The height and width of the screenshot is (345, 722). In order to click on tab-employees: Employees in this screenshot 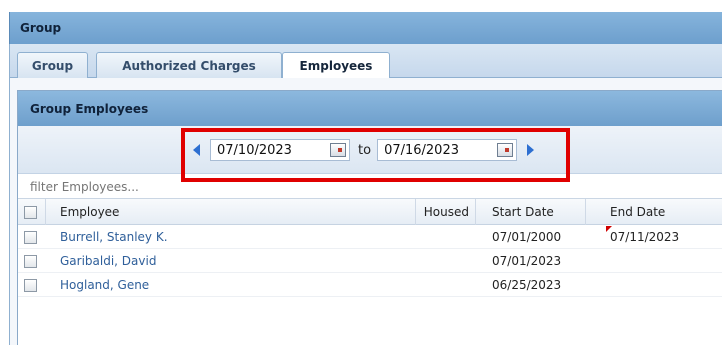, I will do `click(336, 65)`.